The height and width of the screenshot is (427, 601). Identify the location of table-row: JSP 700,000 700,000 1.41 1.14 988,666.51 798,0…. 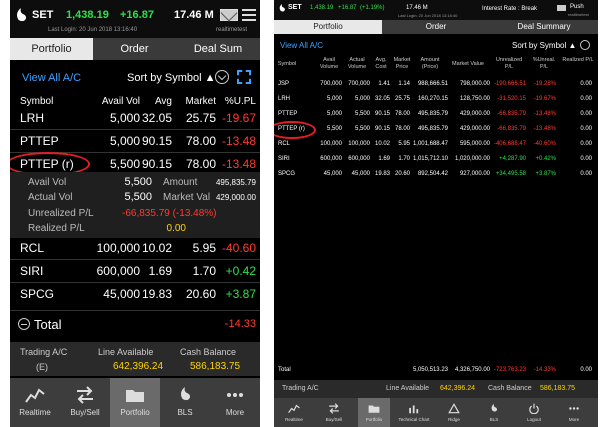
(436, 84).